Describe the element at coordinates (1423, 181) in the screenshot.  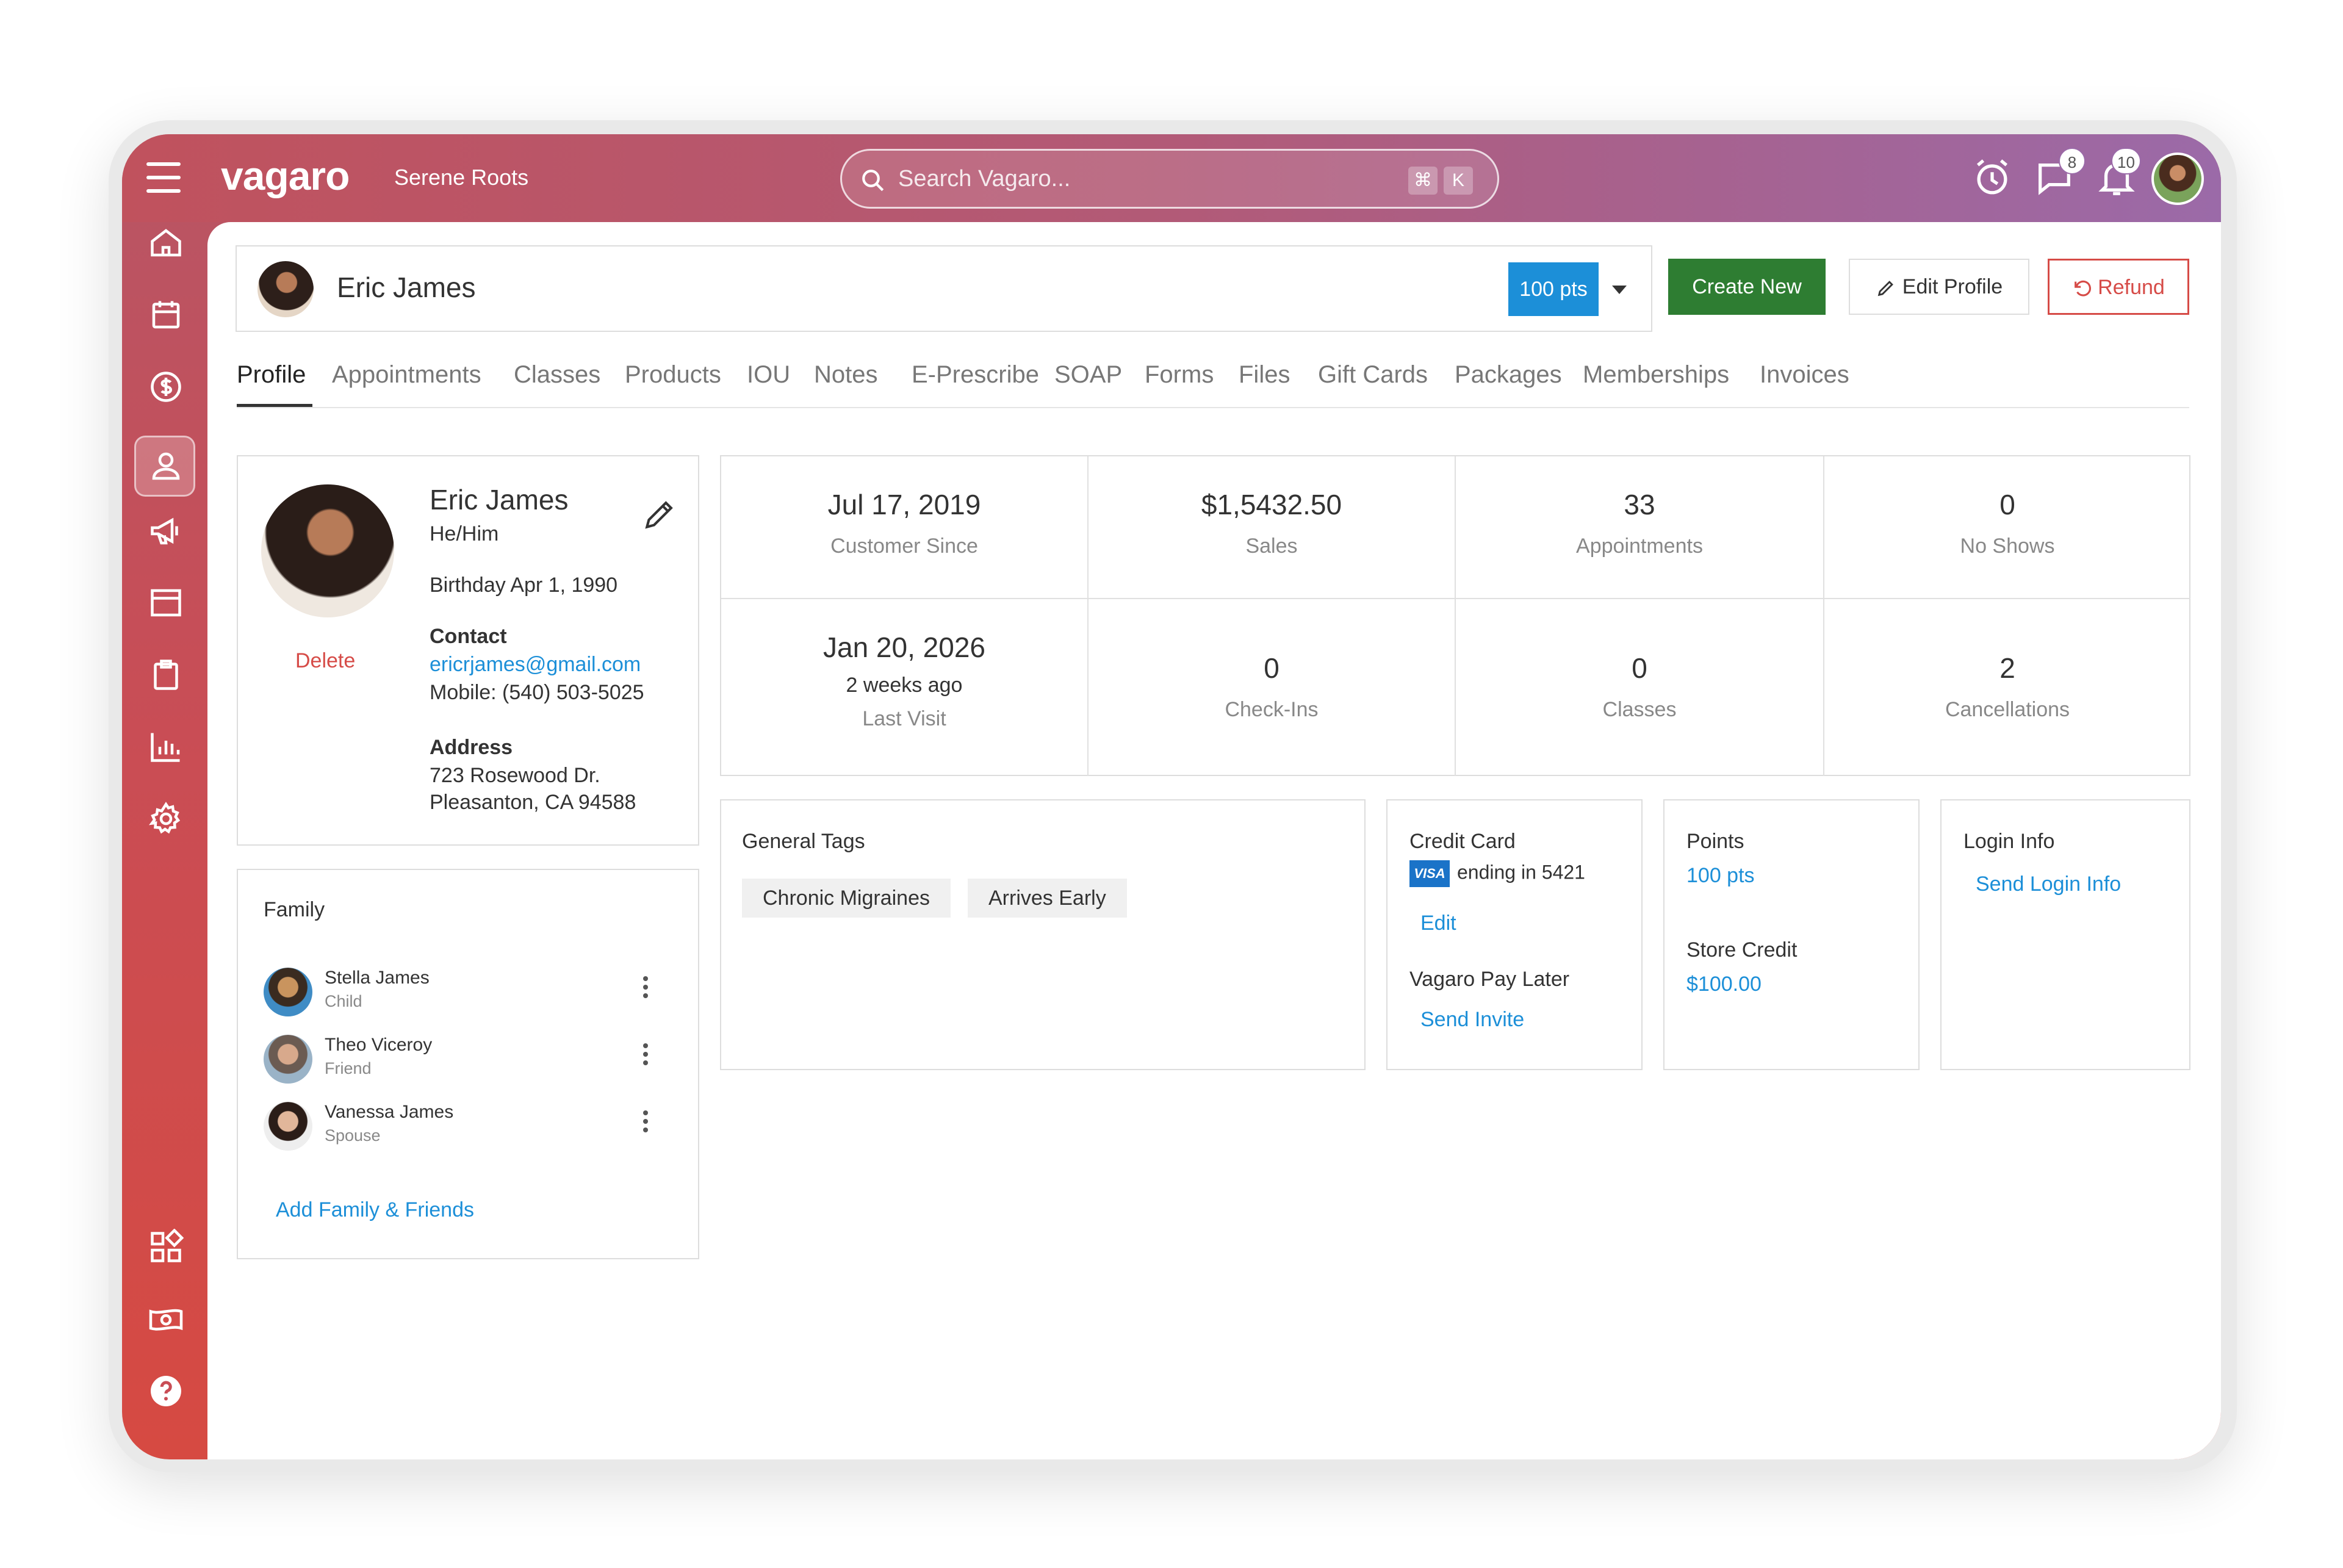
I see `command-key-hint: ⌘` at that location.